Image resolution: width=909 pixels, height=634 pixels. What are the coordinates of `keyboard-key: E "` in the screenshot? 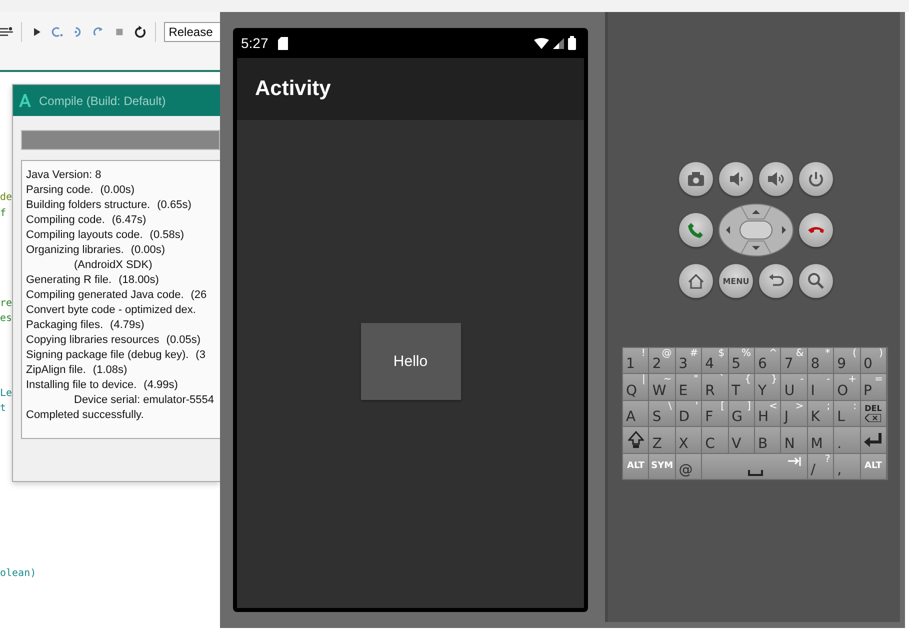 It's located at (689, 387).